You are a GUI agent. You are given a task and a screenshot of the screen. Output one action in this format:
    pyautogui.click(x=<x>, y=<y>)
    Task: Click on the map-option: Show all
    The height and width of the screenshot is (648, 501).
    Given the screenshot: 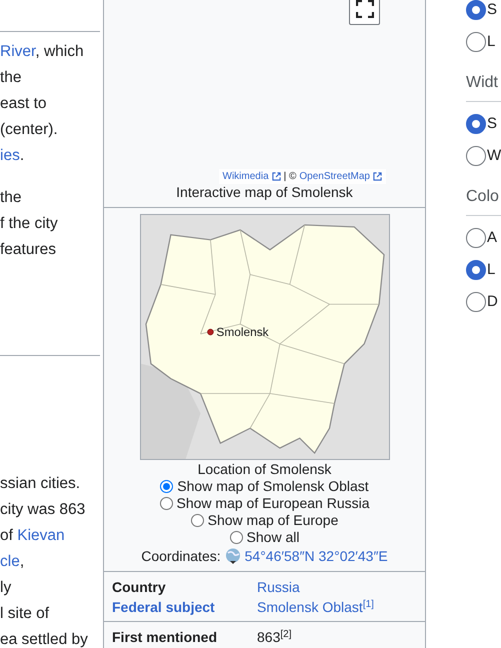 What is the action you would take?
    pyautogui.click(x=264, y=537)
    